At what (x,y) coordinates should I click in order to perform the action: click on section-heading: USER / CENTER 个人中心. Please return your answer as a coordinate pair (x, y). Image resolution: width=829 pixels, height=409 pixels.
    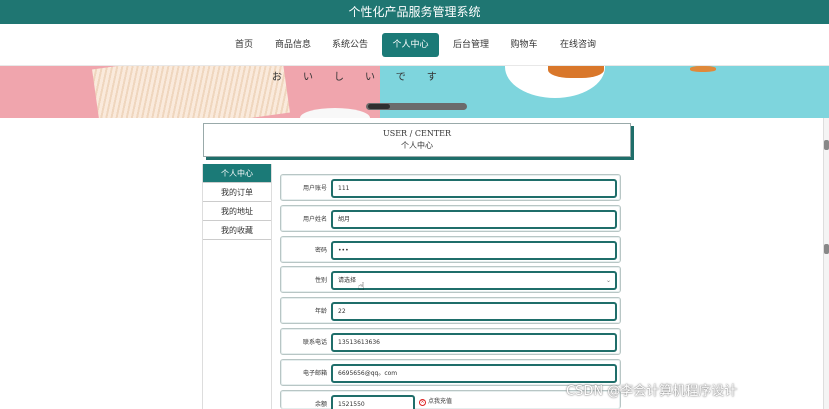
    Looking at the image, I should click on (417, 140).